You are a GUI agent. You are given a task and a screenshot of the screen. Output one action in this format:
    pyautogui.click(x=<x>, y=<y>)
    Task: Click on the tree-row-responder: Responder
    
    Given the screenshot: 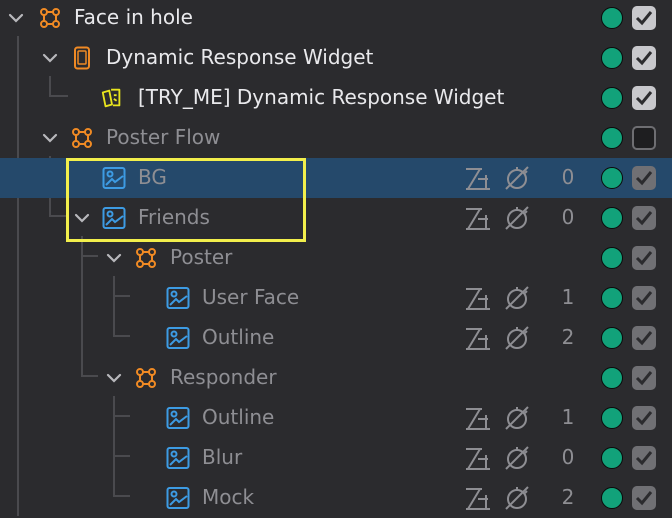 What is the action you would take?
    pyautogui.click(x=336, y=378)
    